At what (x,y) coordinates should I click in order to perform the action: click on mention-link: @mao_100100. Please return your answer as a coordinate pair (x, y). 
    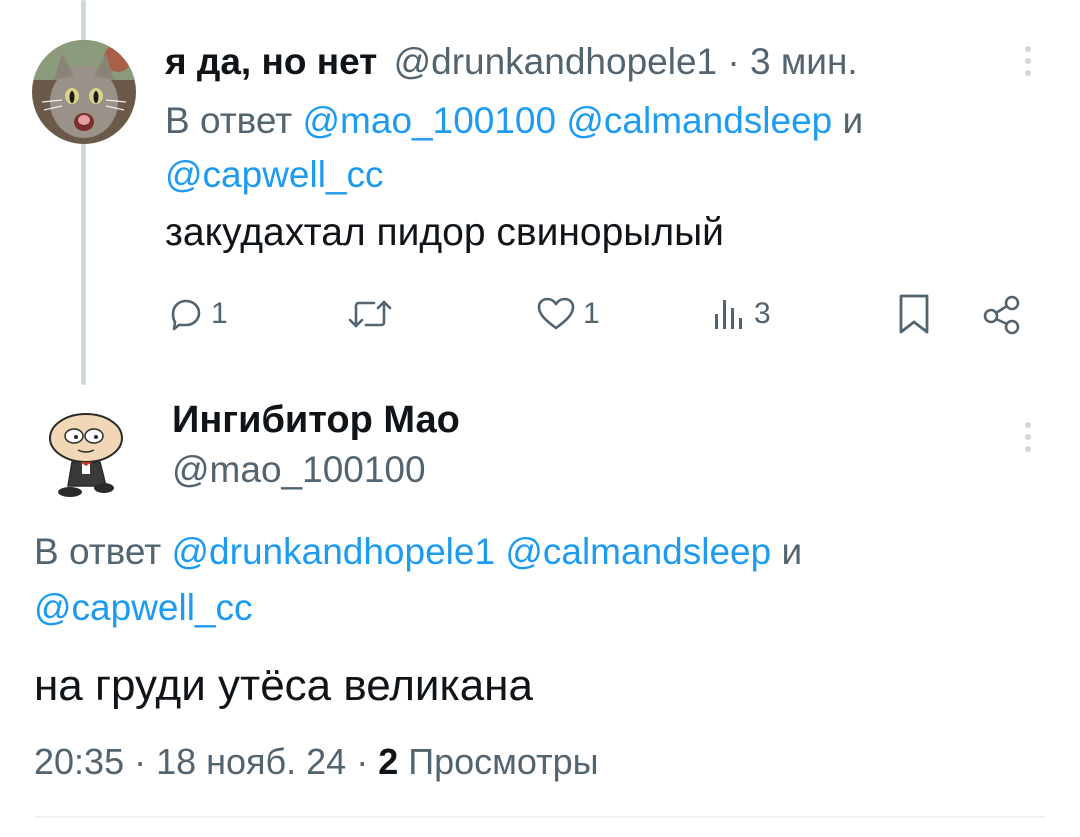
    Looking at the image, I should click on (430, 120).